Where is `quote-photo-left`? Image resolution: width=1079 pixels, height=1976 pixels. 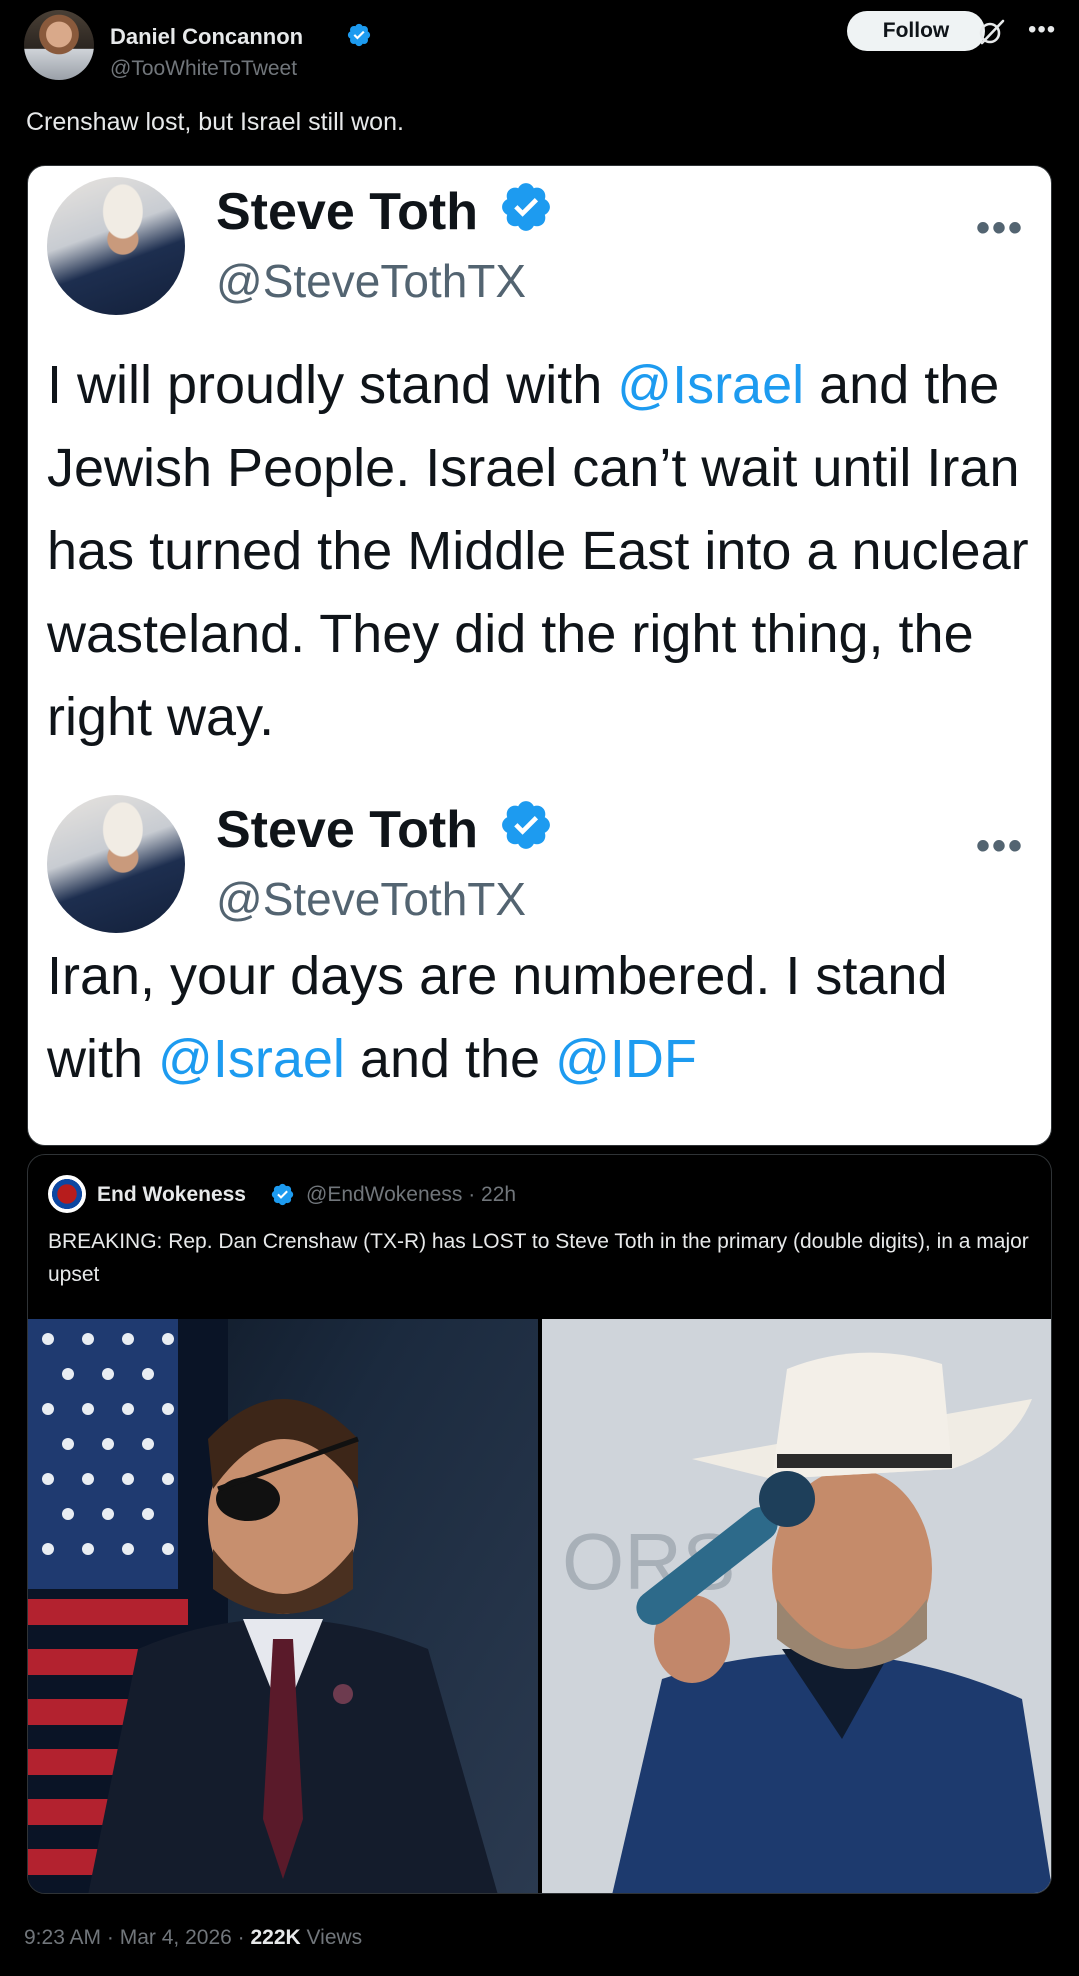 quote-photo-left is located at coordinates (283, 1606).